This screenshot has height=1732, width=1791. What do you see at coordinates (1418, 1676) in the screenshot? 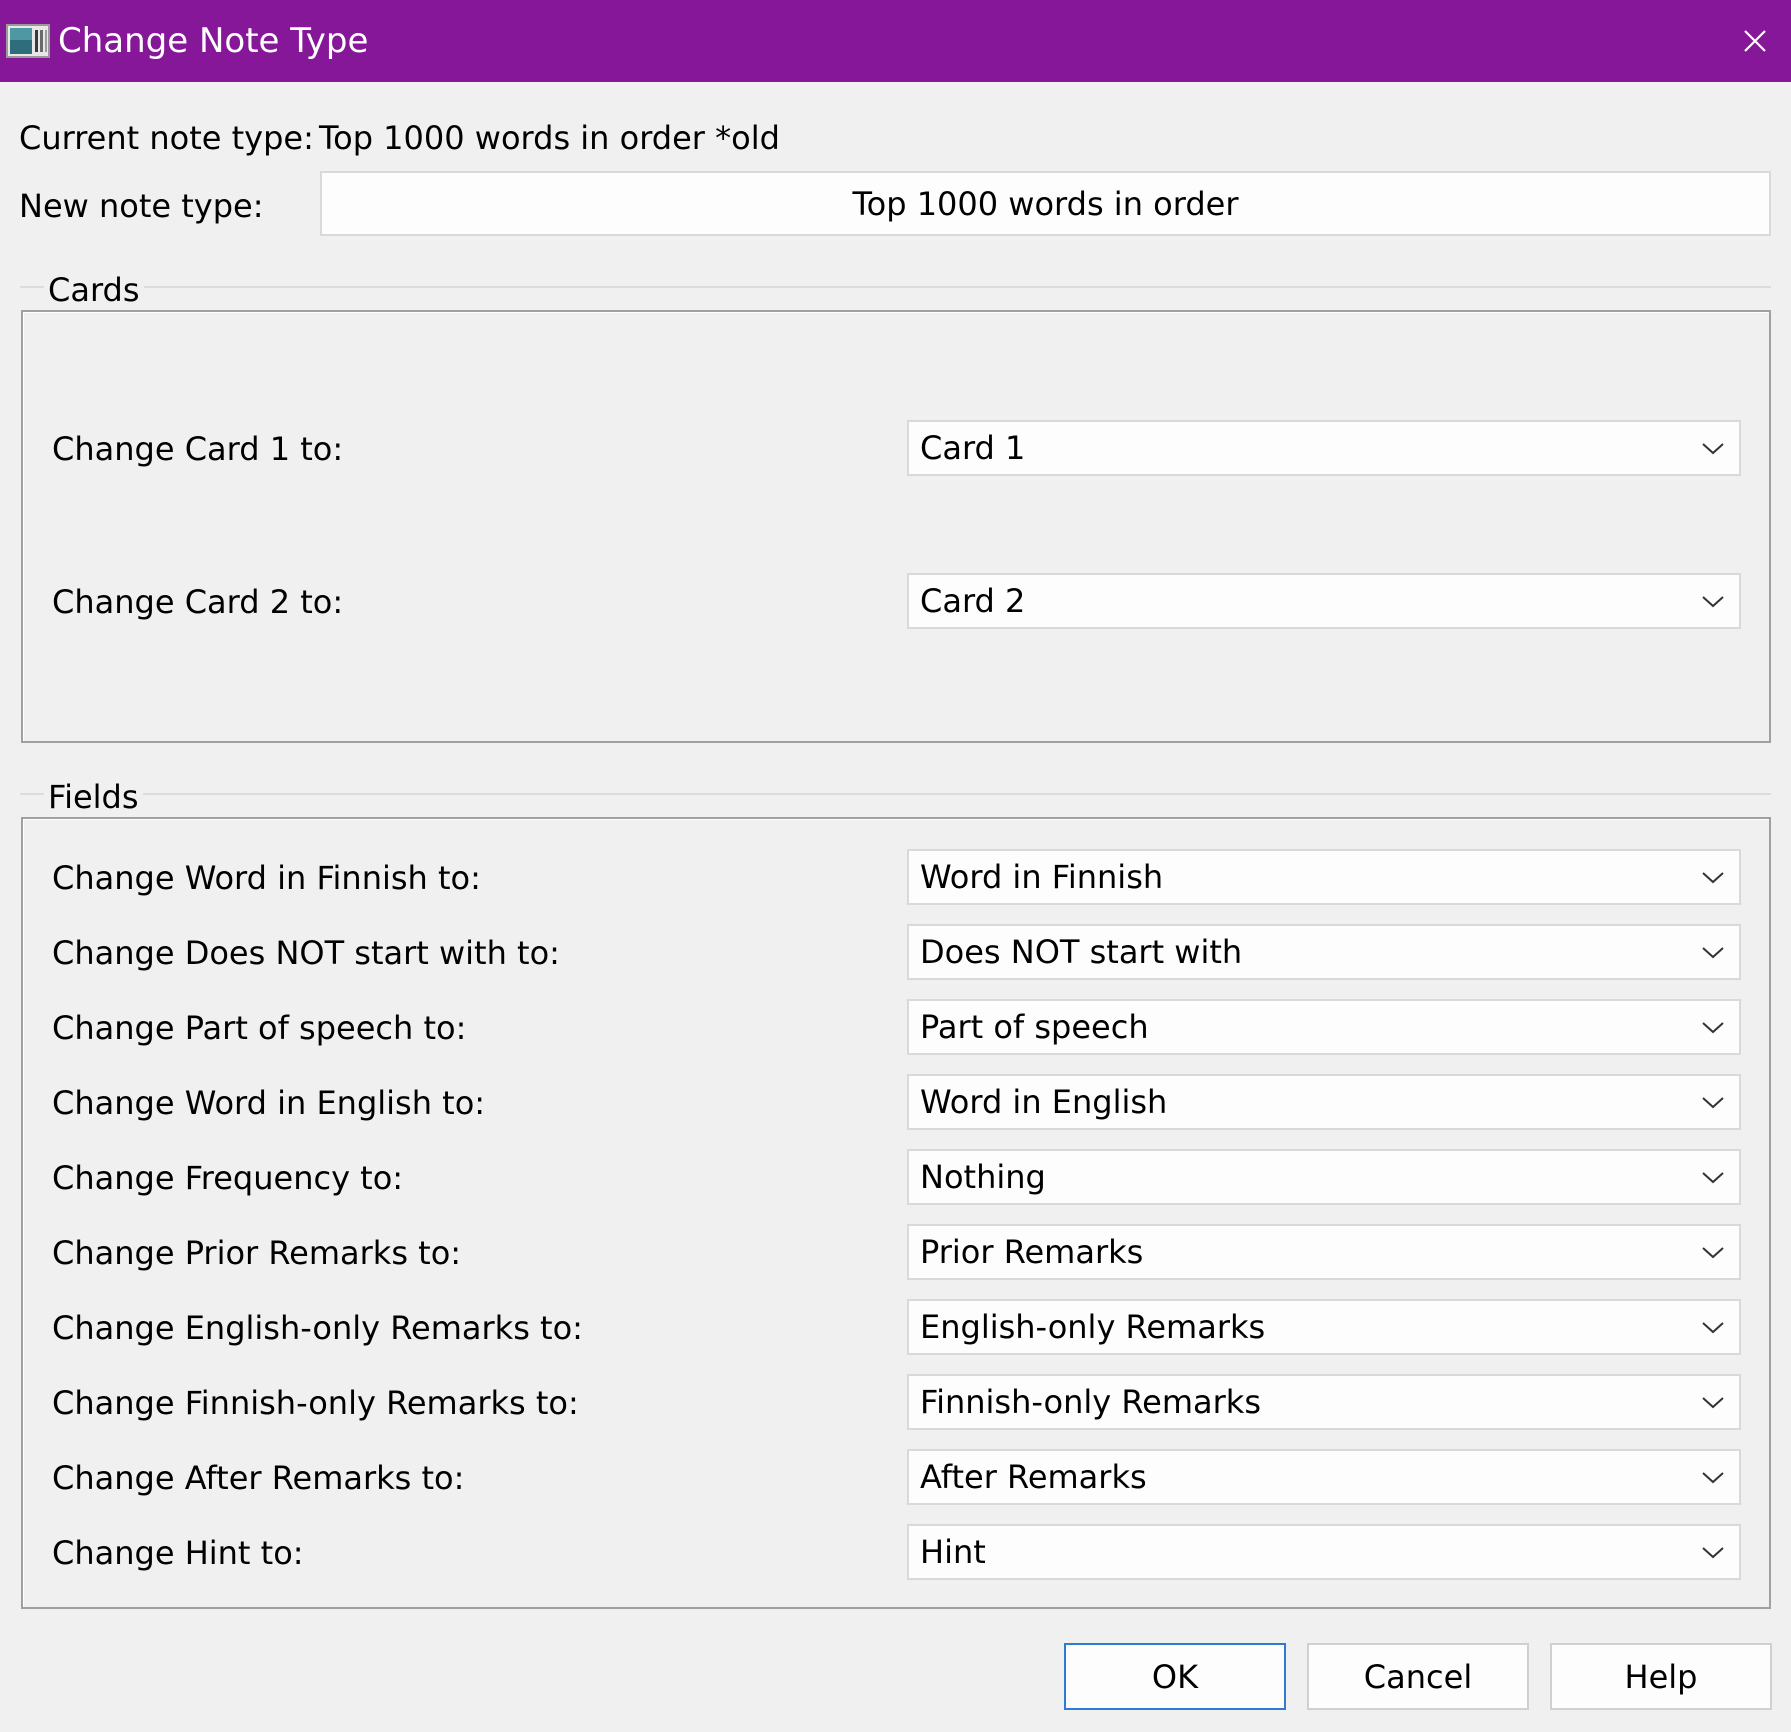
I see `cancel-button: Cancel` at bounding box center [1418, 1676].